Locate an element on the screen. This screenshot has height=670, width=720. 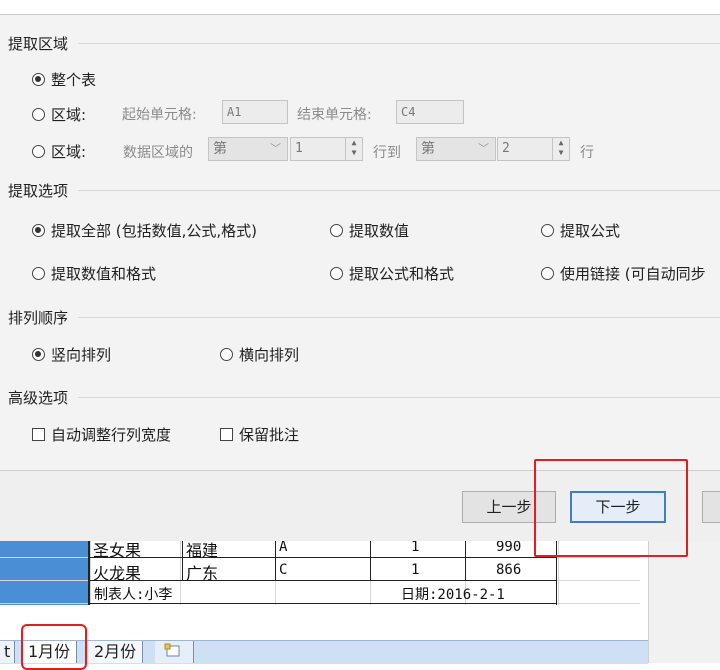
radio-vertical: 竖向排列 is located at coordinates (71, 354).